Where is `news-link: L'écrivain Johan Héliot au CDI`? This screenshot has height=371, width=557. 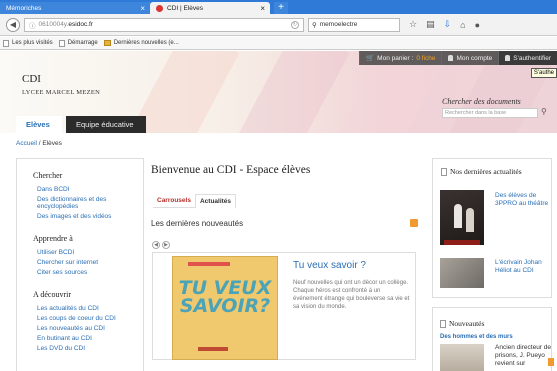
news-link: L'écrivain Johan Héliot au CDI is located at coordinates (523, 267).